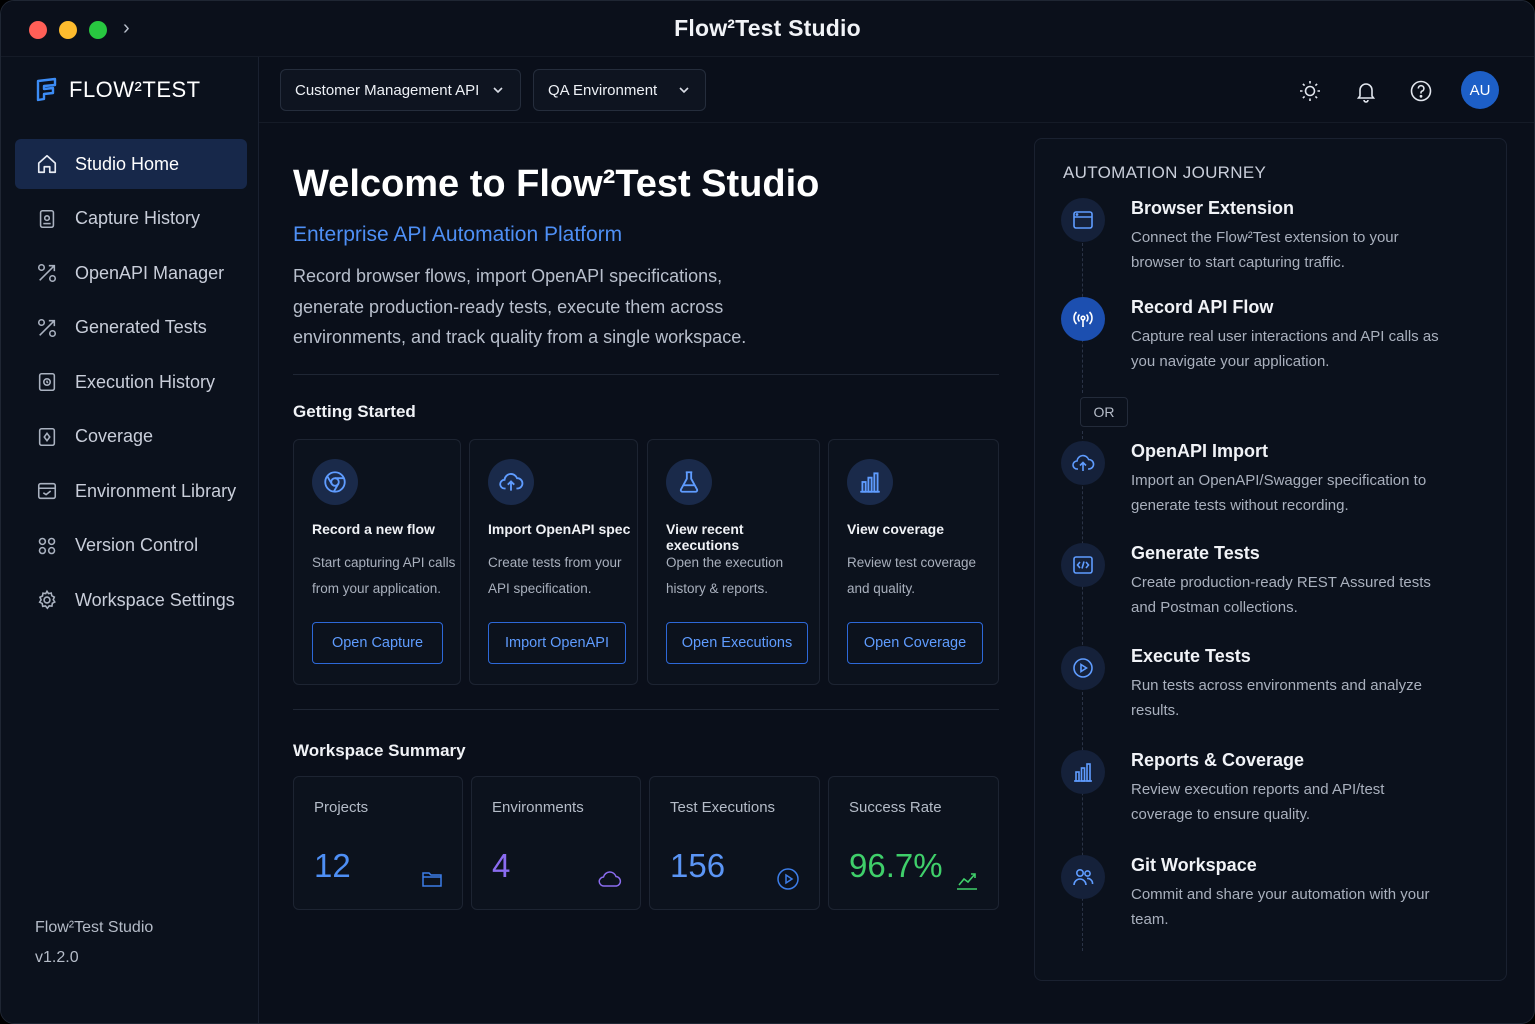 The image size is (1535, 1024). I want to click on sidebar-item-execution-history: Execution History, so click(131, 382).